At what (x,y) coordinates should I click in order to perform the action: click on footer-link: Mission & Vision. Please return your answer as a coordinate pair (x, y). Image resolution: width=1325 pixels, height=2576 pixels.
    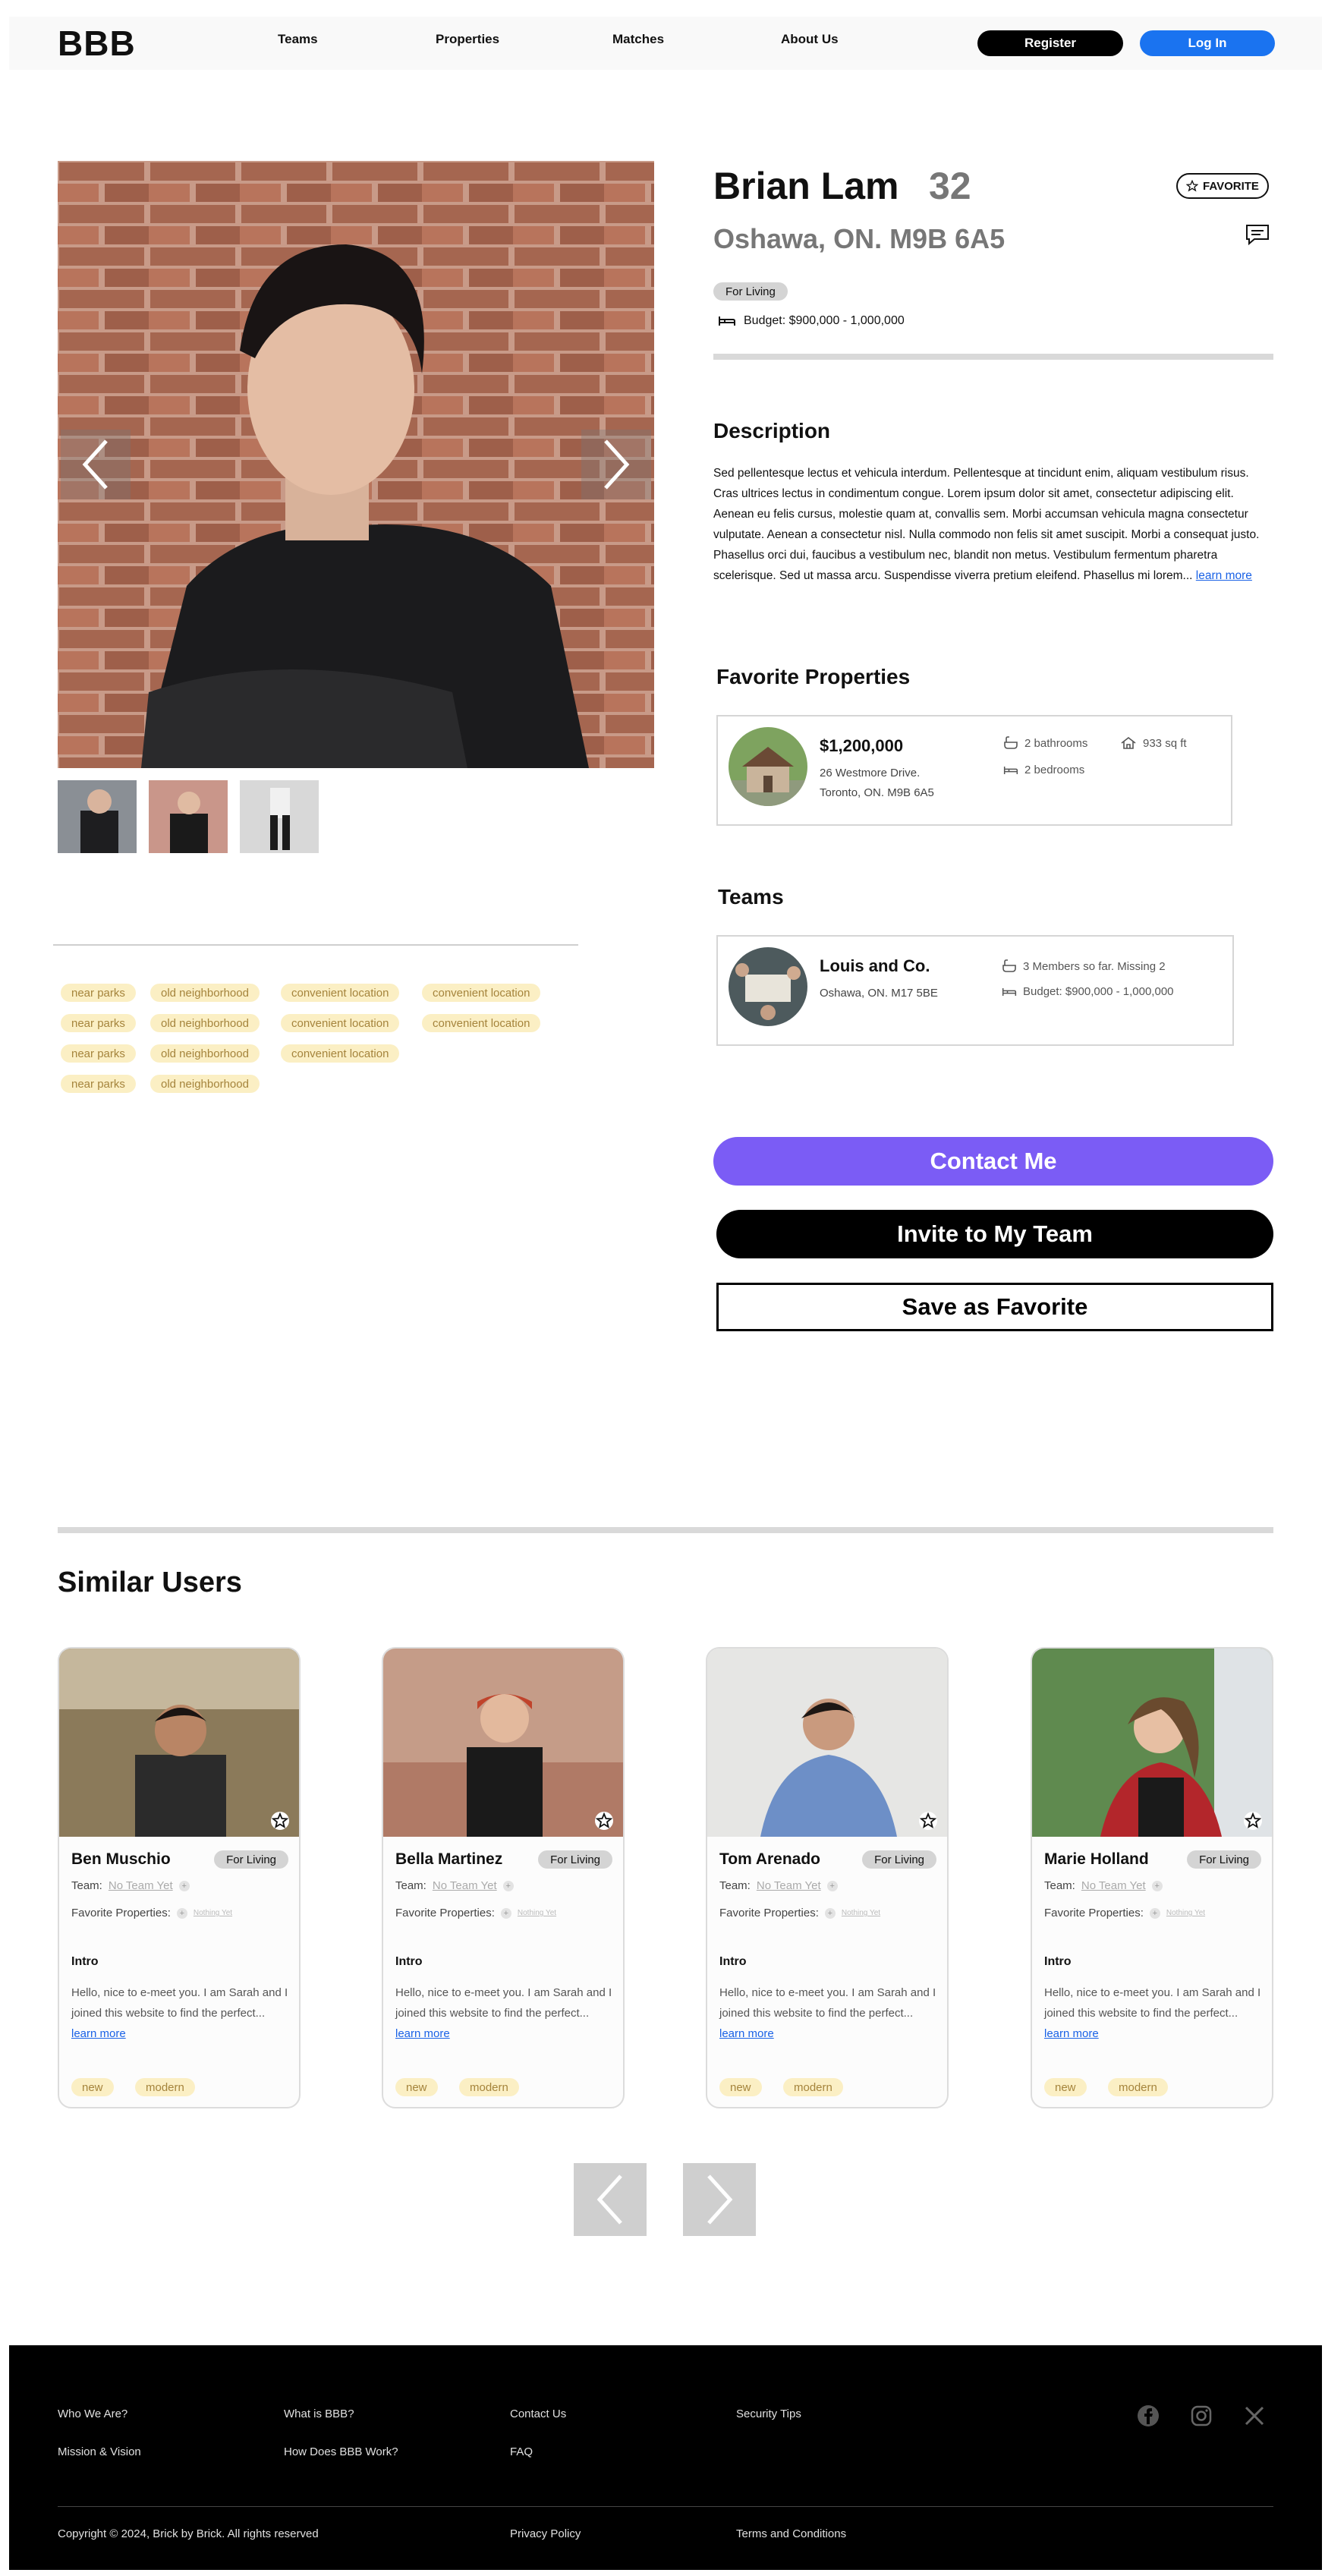
    Looking at the image, I should click on (100, 2451).